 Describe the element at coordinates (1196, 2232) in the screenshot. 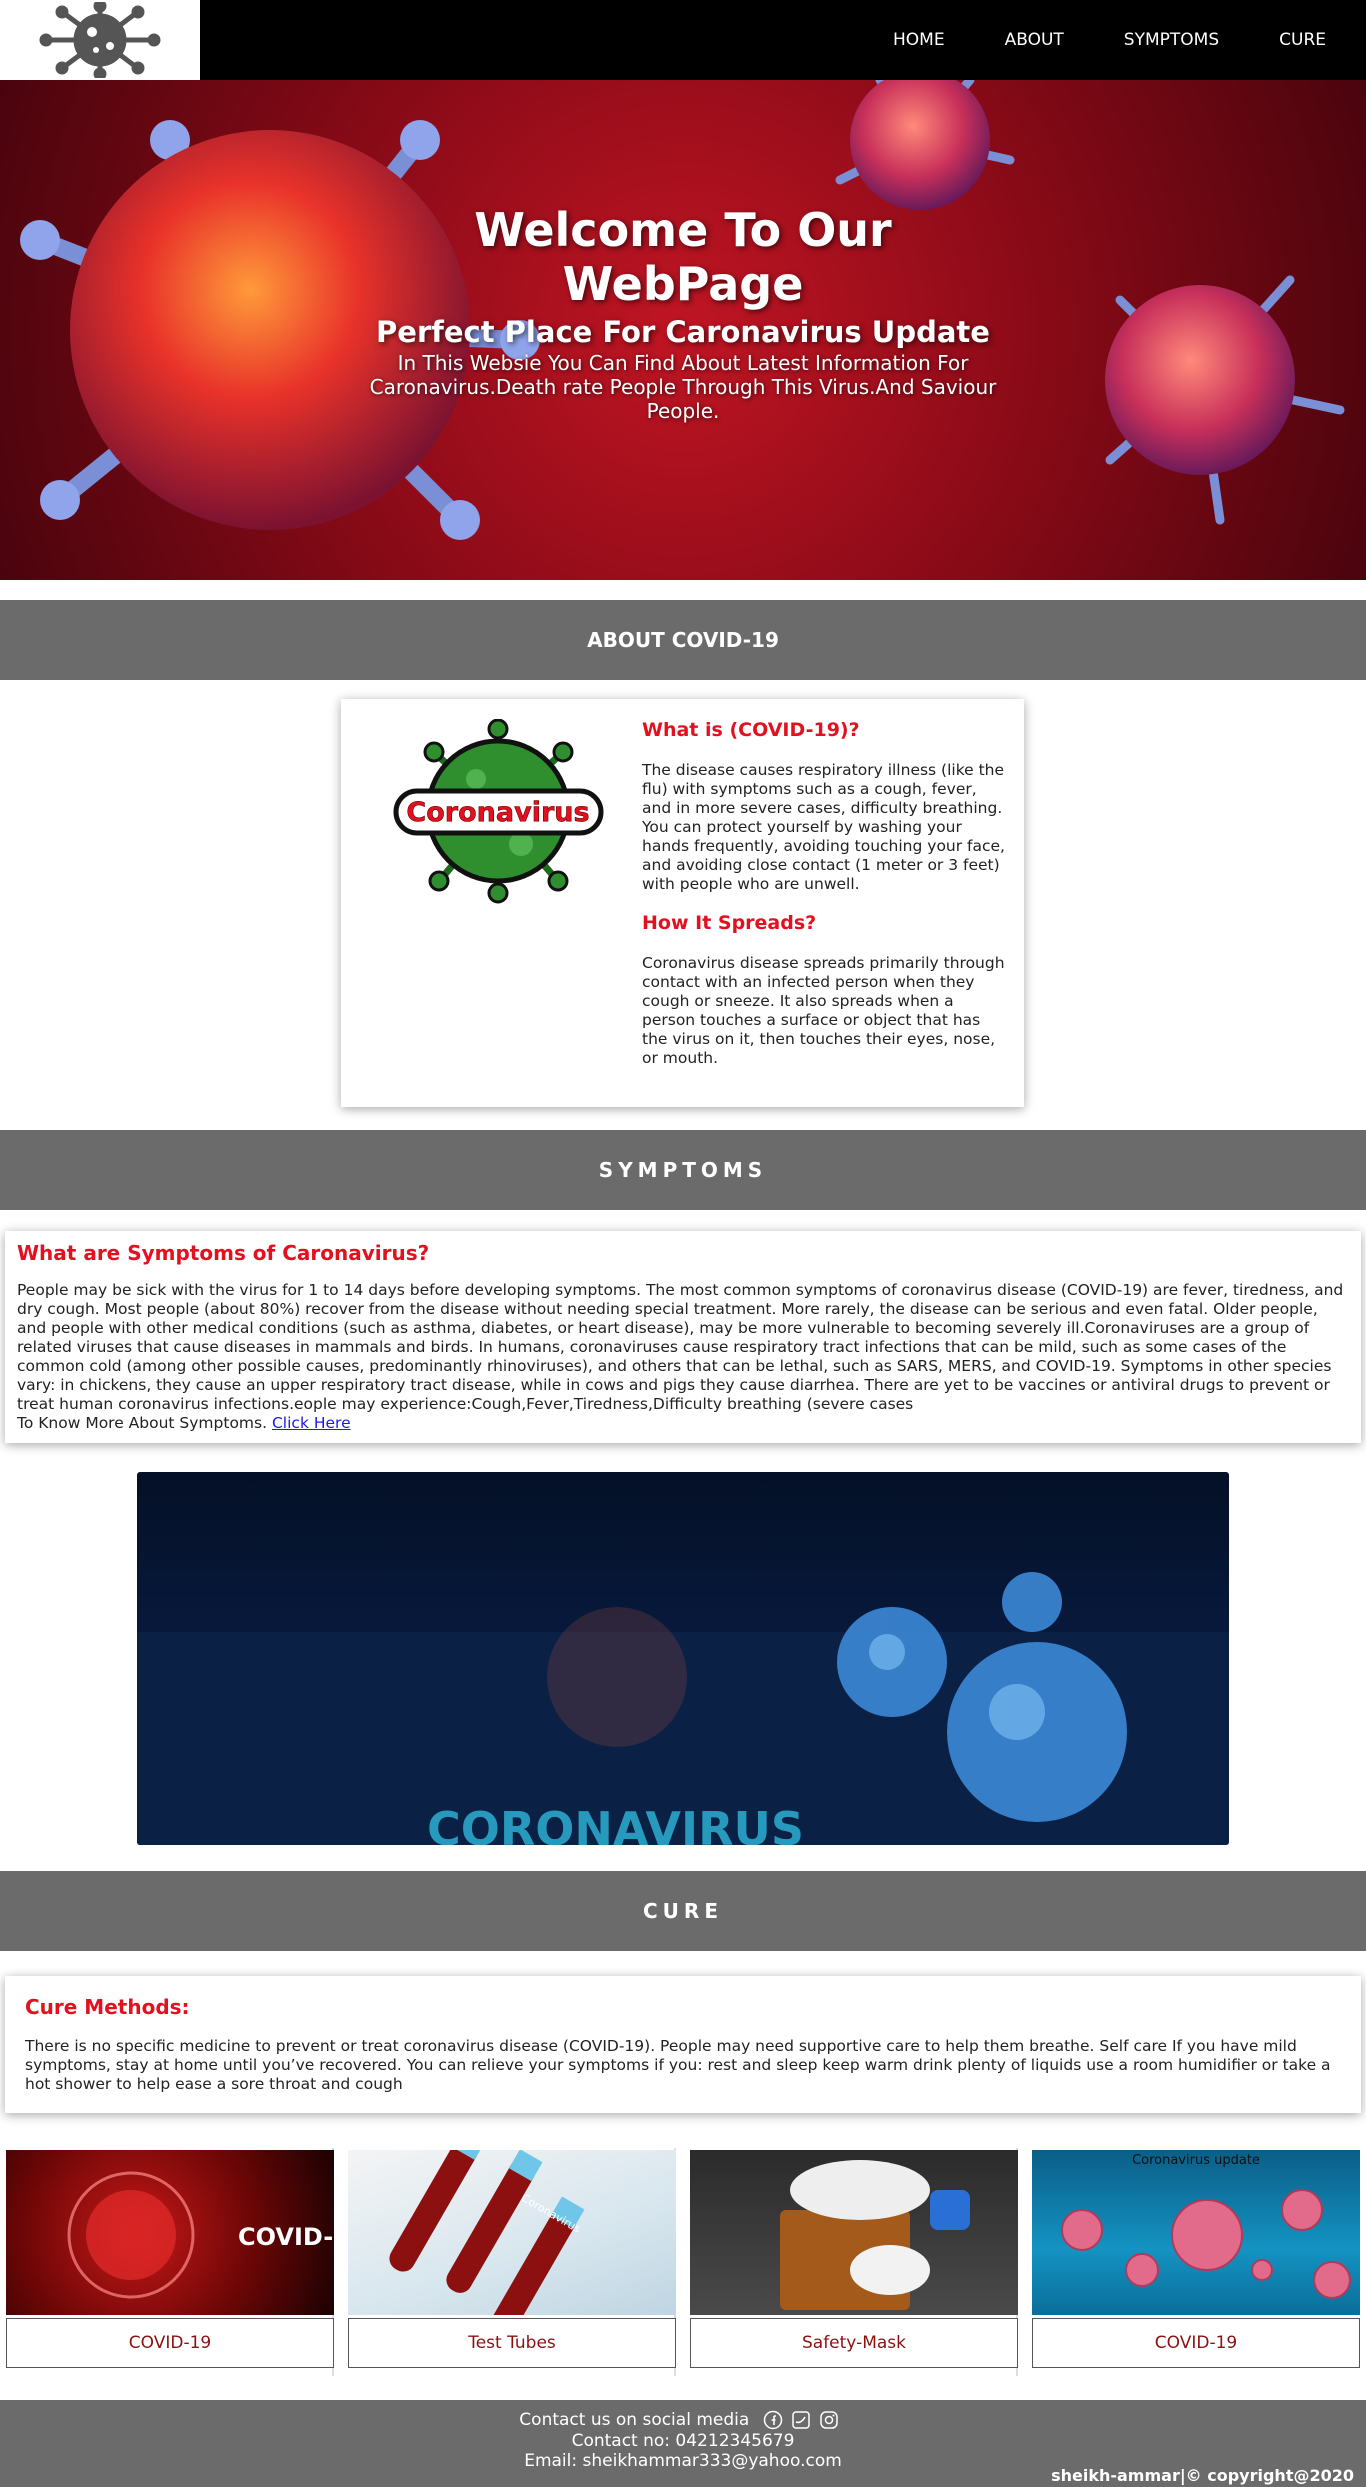

I see `gallery-image-coronavirus-update: Coronavirus update` at that location.